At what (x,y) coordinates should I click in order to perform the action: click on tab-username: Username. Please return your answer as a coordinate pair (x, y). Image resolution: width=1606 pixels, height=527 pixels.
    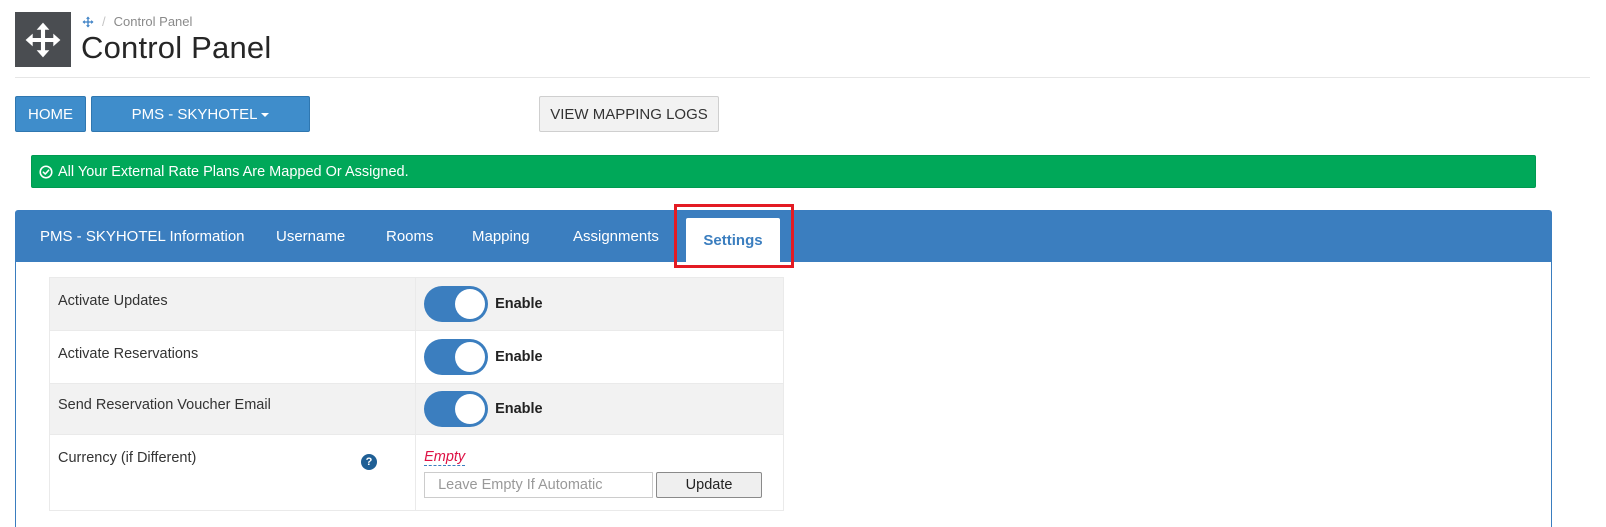
    Looking at the image, I should click on (310, 236).